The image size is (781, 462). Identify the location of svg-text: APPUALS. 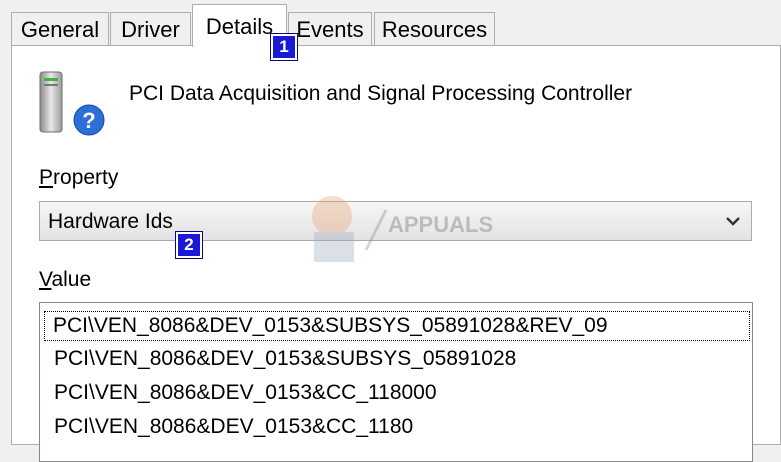
(440, 224).